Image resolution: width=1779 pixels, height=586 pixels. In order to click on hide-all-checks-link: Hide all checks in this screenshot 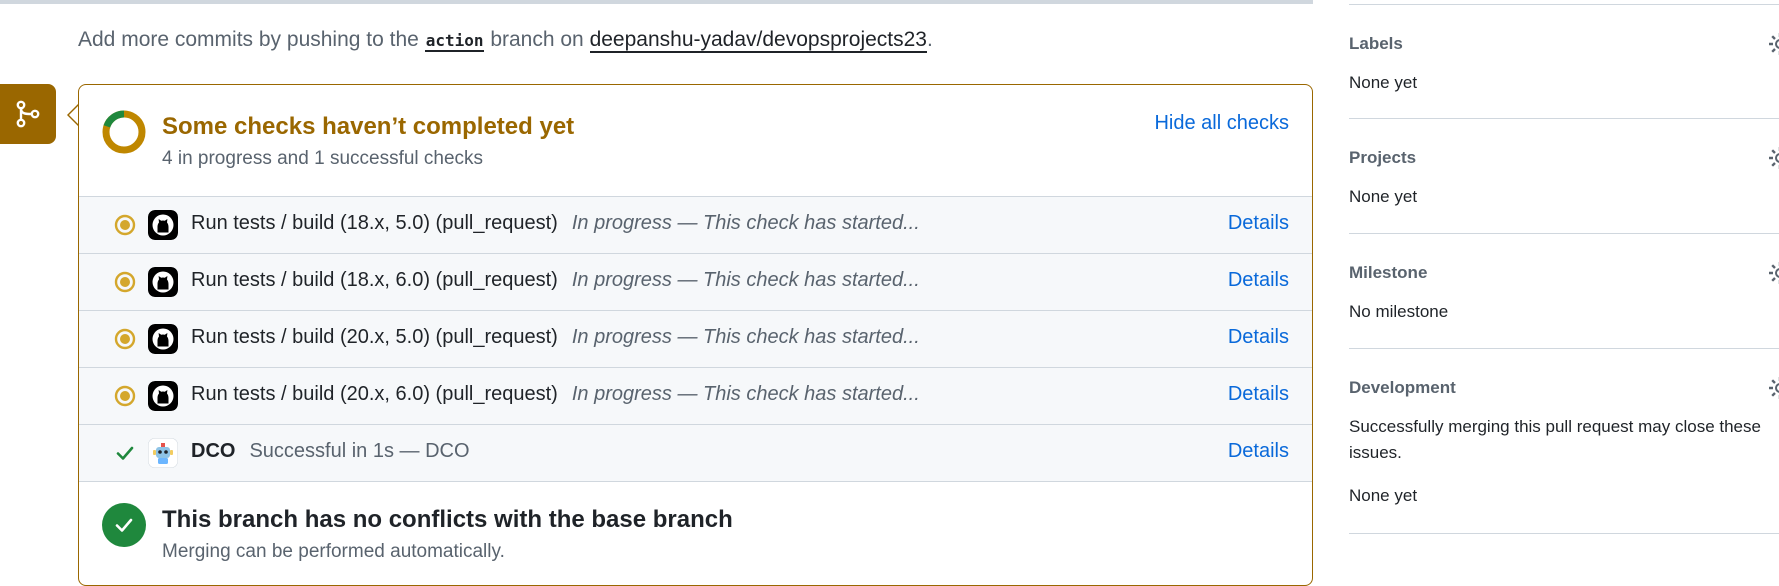, I will do `click(1221, 123)`.